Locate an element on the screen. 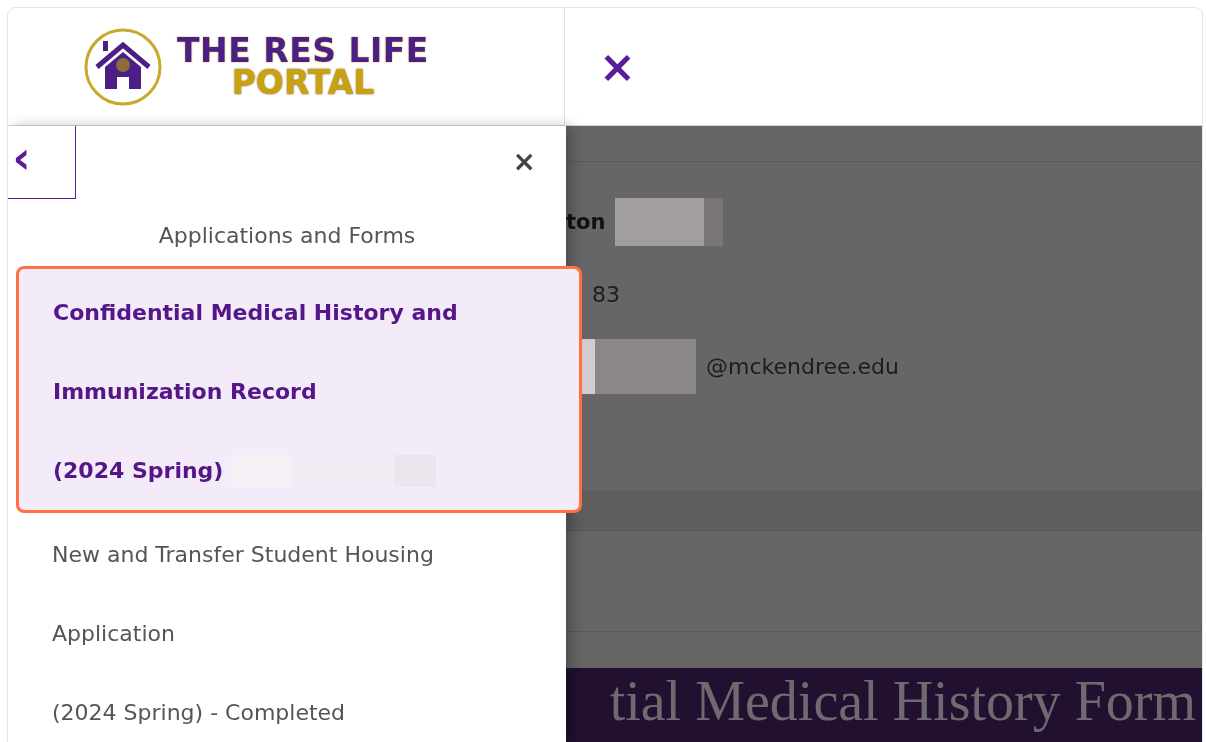  menu-item: New and Transfer Student Housing Application (2024 Spring) - Completed is located at coordinates (290, 628).